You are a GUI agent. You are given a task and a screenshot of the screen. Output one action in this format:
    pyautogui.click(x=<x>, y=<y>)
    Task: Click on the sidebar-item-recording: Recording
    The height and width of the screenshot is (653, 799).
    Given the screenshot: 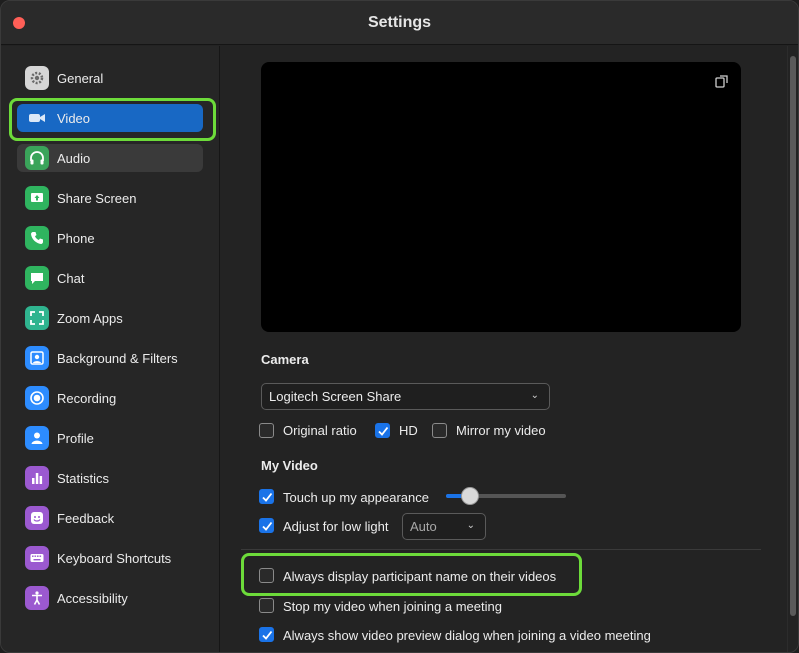 What is the action you would take?
    pyautogui.click(x=110, y=398)
    